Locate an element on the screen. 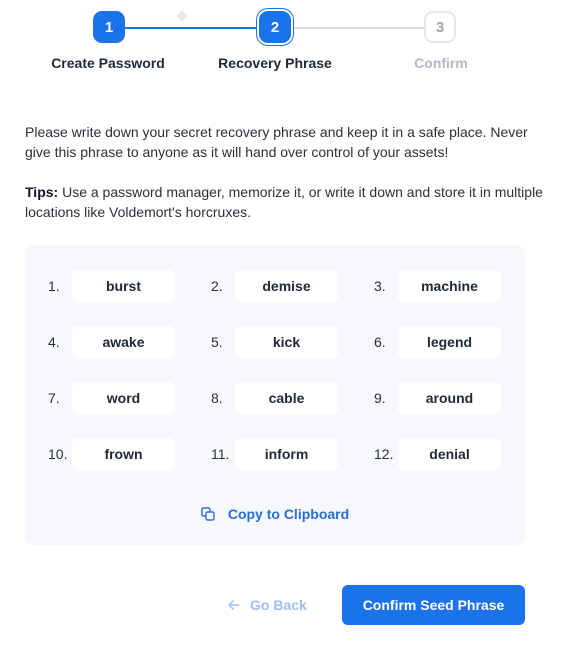  phrase-word-index: 6. is located at coordinates (380, 342).